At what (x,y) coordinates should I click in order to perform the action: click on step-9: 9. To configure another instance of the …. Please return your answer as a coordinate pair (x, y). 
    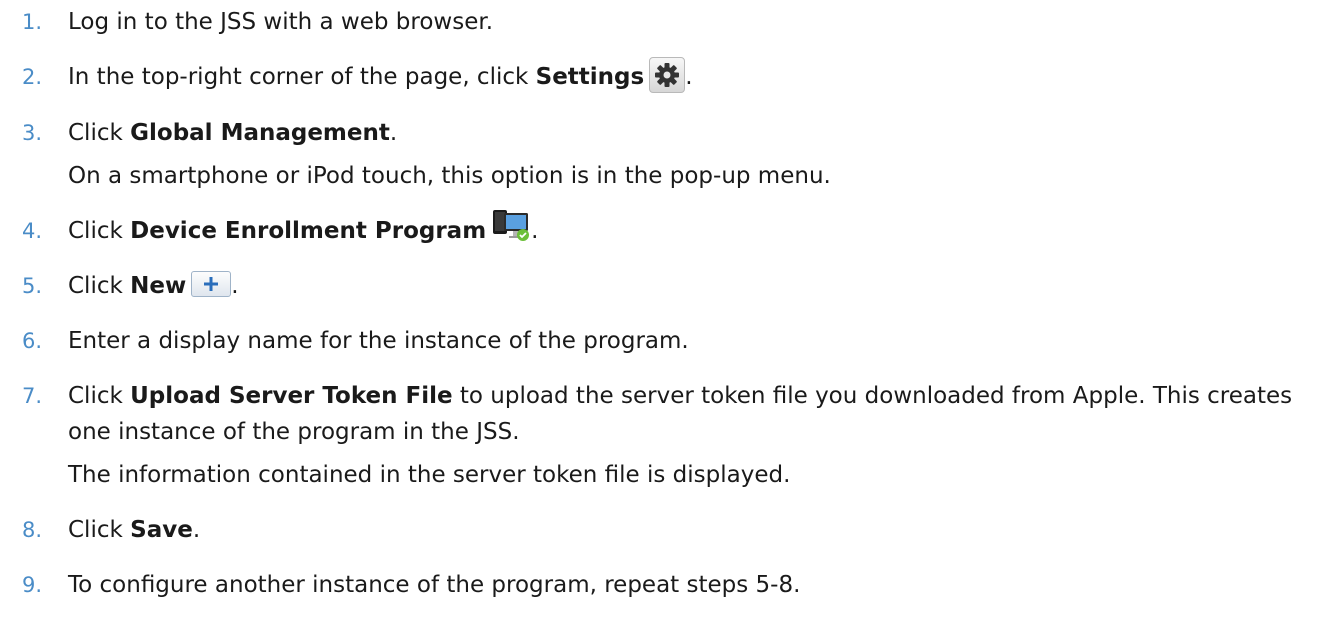
    Looking at the image, I should click on (677, 585).